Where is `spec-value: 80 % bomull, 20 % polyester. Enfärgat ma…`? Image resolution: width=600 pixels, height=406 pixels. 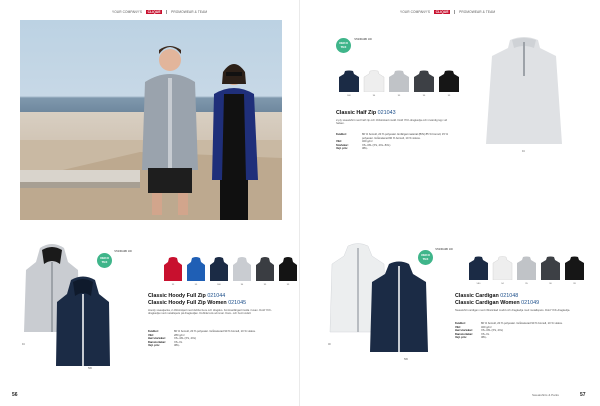 spec-value: 80 % bomull, 20 % polyester. Enfärgat ma… is located at coordinates (405, 136).